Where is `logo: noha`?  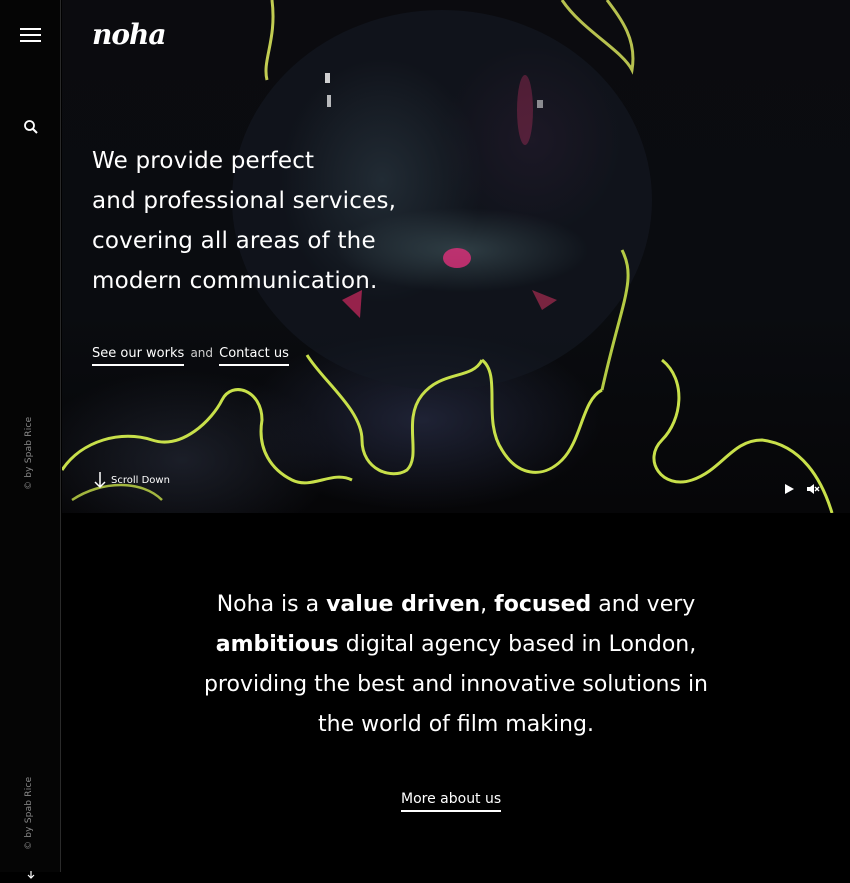 logo: noha is located at coordinates (129, 34).